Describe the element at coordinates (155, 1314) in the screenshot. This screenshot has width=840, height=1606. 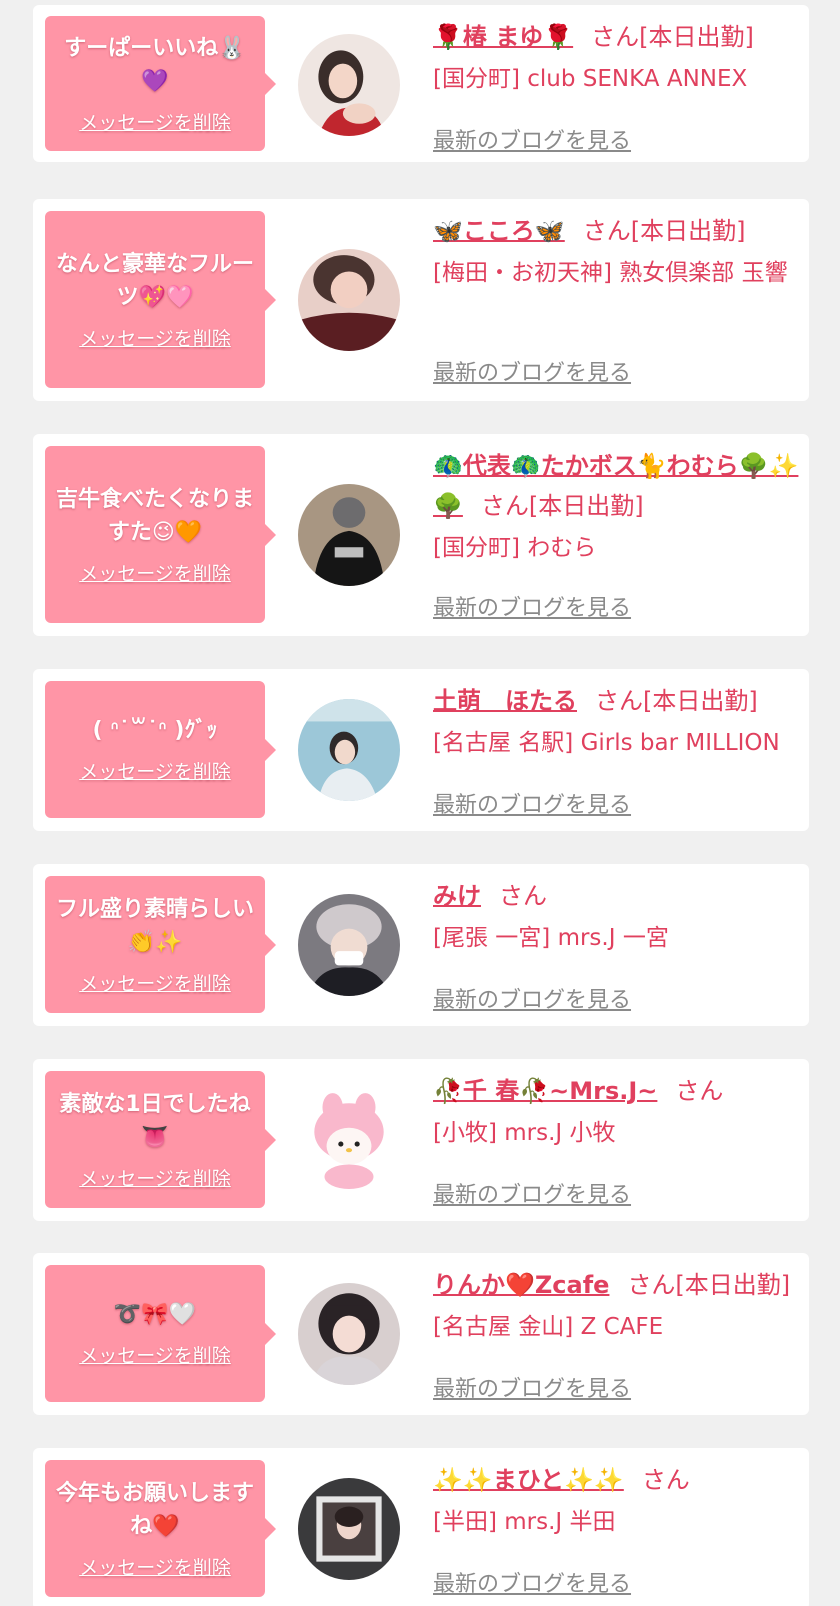
I see `message-text: ➰🎀🤍` at that location.